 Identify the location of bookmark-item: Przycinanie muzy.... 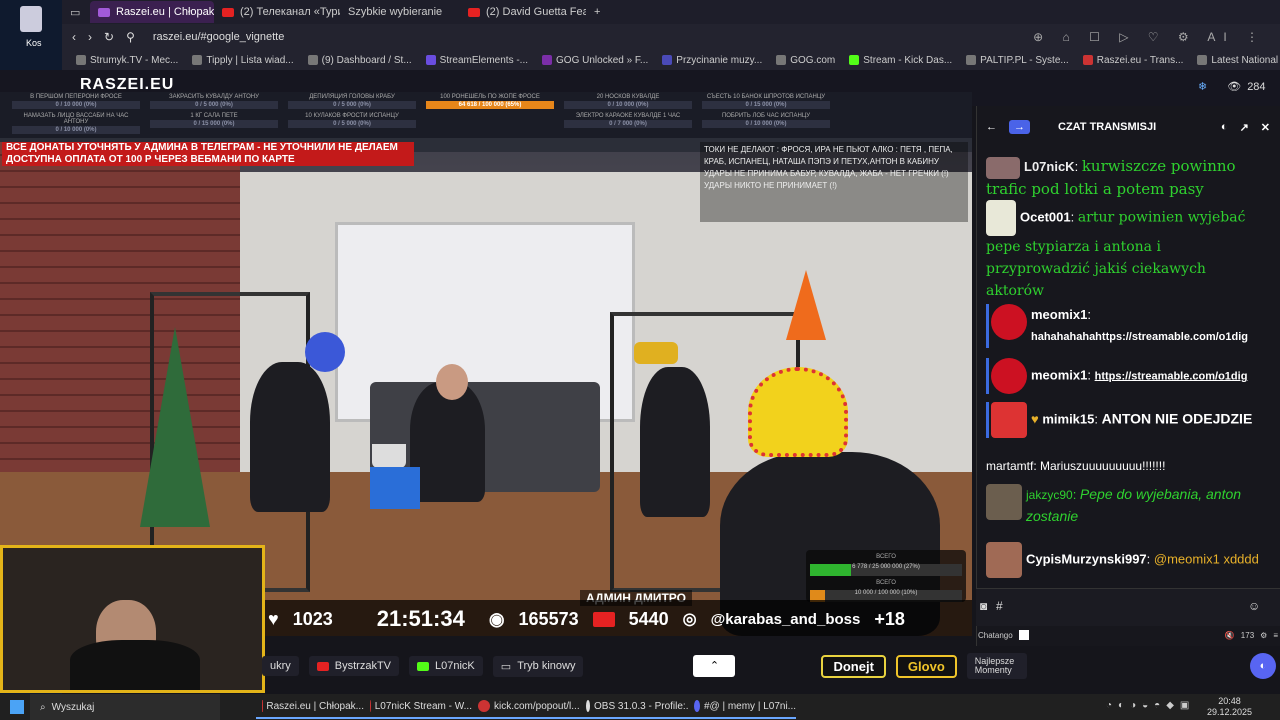
(712, 60).